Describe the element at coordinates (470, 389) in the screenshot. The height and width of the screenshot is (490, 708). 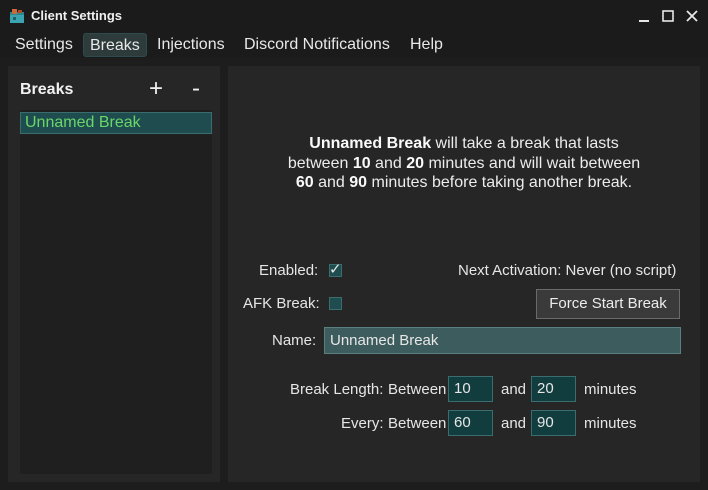
I see `break-length-min-field: 10` at that location.